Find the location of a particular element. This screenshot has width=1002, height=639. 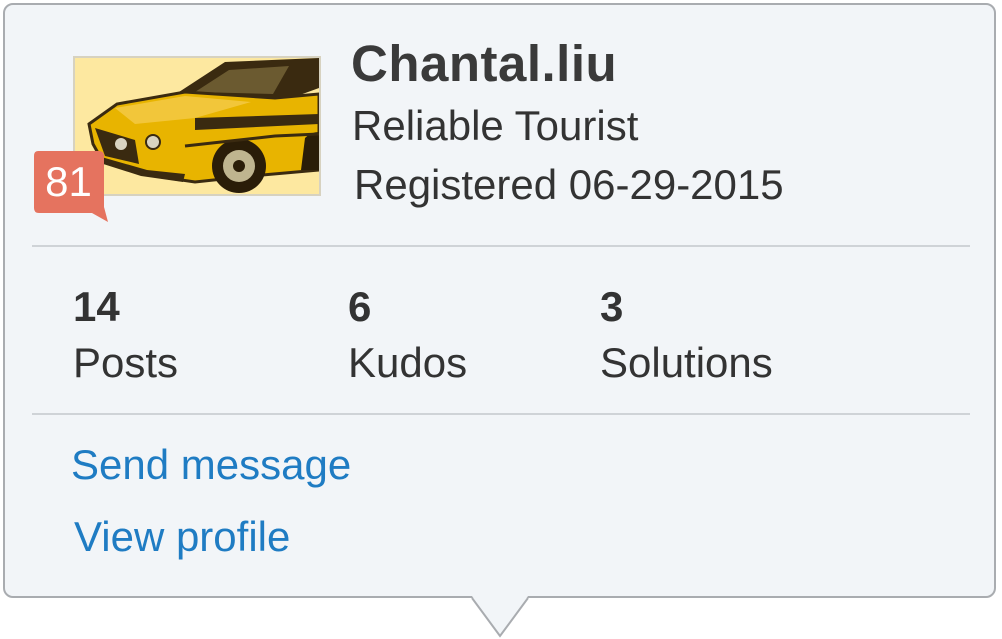

username: Chantal.liu is located at coordinates (484, 64).